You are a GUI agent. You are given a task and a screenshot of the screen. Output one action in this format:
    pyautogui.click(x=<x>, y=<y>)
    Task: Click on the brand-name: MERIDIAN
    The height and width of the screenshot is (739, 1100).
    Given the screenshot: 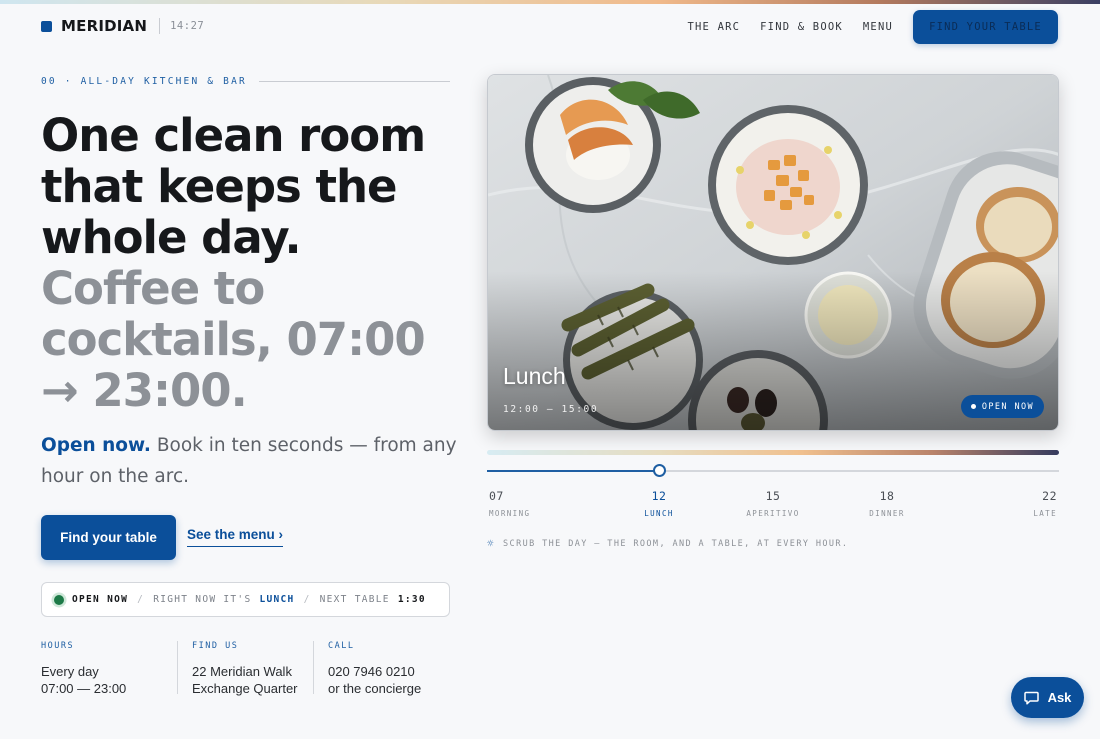 What is the action you would take?
    pyautogui.click(x=104, y=26)
    